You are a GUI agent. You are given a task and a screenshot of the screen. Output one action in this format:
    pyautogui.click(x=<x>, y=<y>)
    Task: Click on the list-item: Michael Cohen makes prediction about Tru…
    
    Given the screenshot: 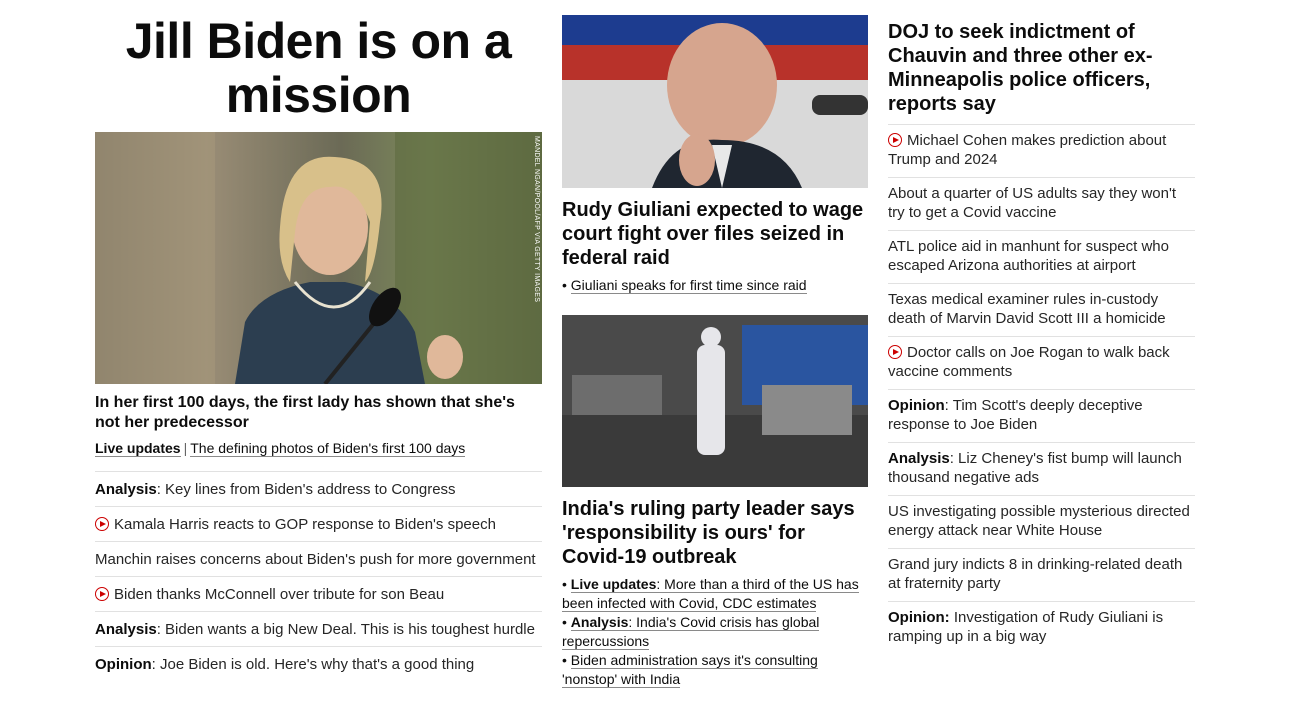 What is the action you would take?
    pyautogui.click(x=1041, y=151)
    